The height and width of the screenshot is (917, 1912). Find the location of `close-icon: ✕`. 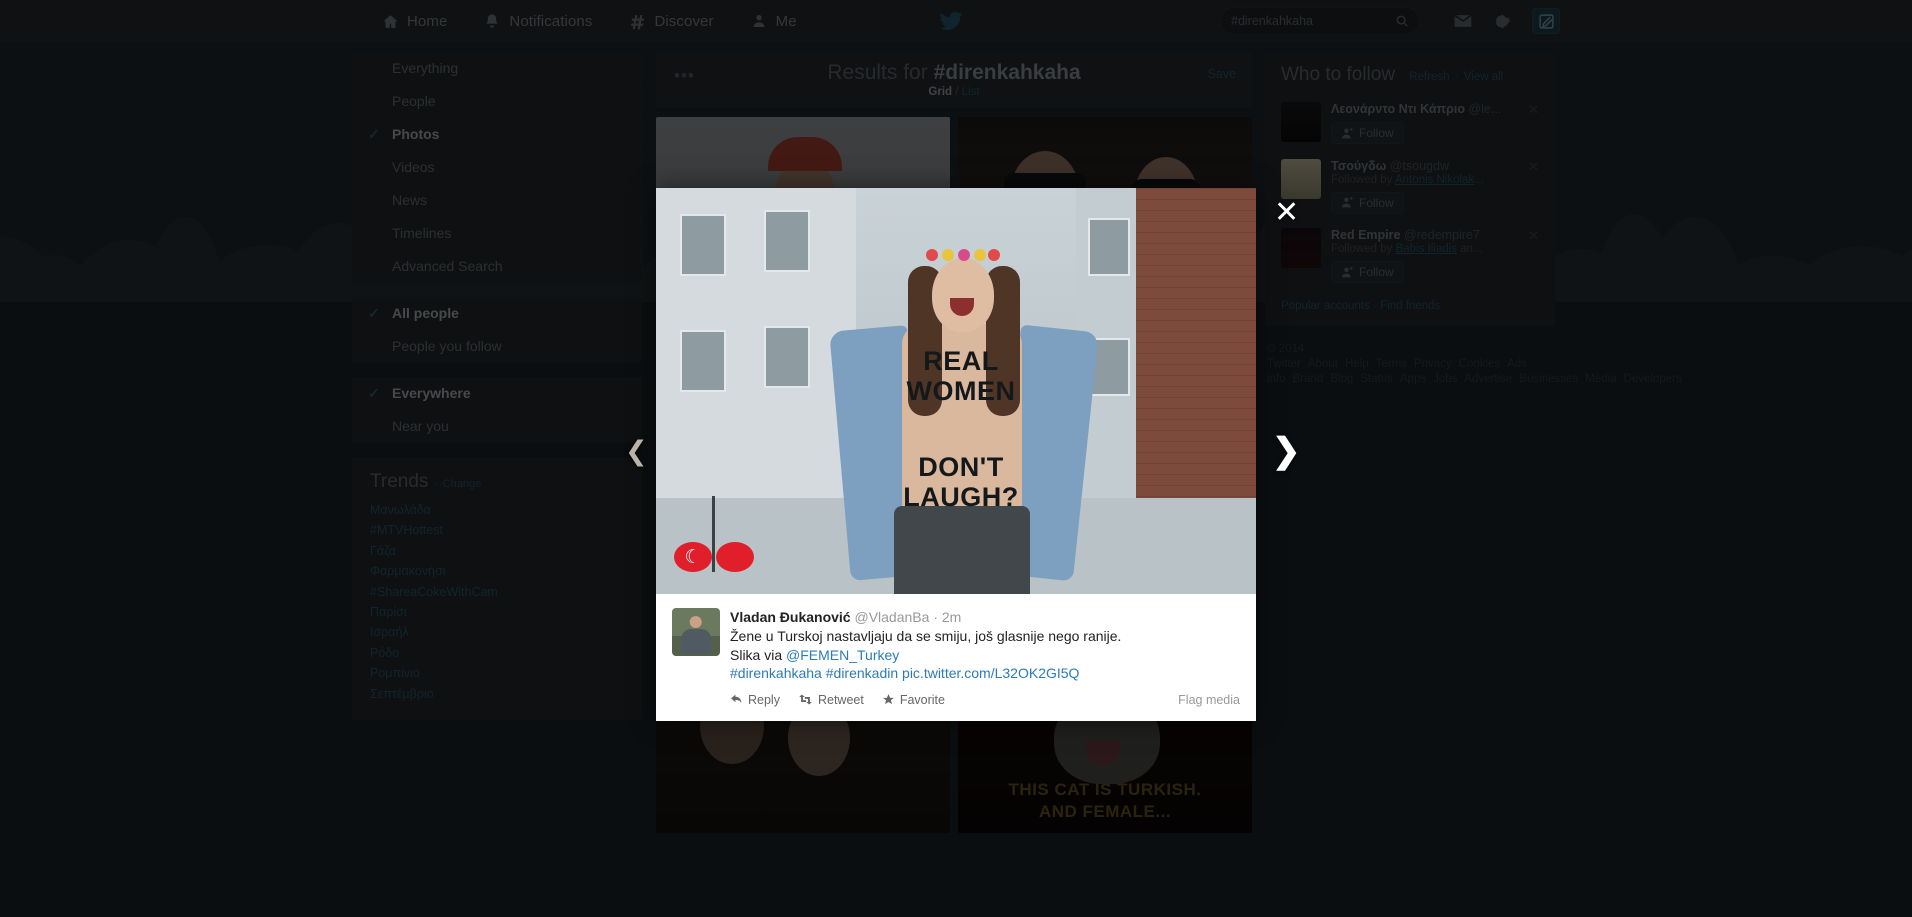

close-icon: ✕ is located at coordinates (1286, 213).